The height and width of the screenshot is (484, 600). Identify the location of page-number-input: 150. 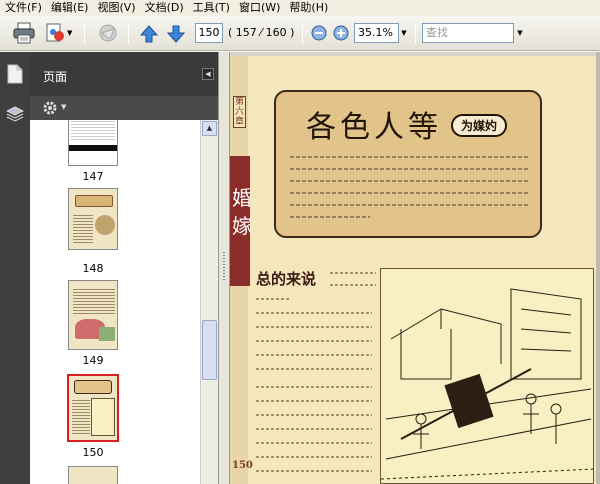
(209, 33).